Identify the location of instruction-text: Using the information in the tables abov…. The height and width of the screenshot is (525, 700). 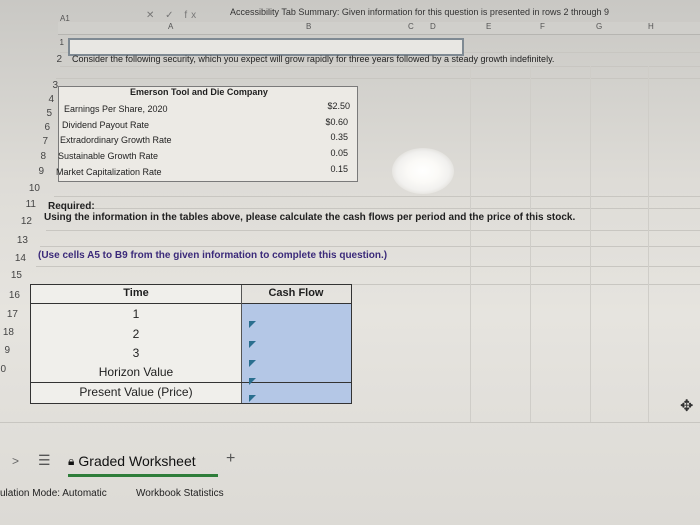
(310, 217).